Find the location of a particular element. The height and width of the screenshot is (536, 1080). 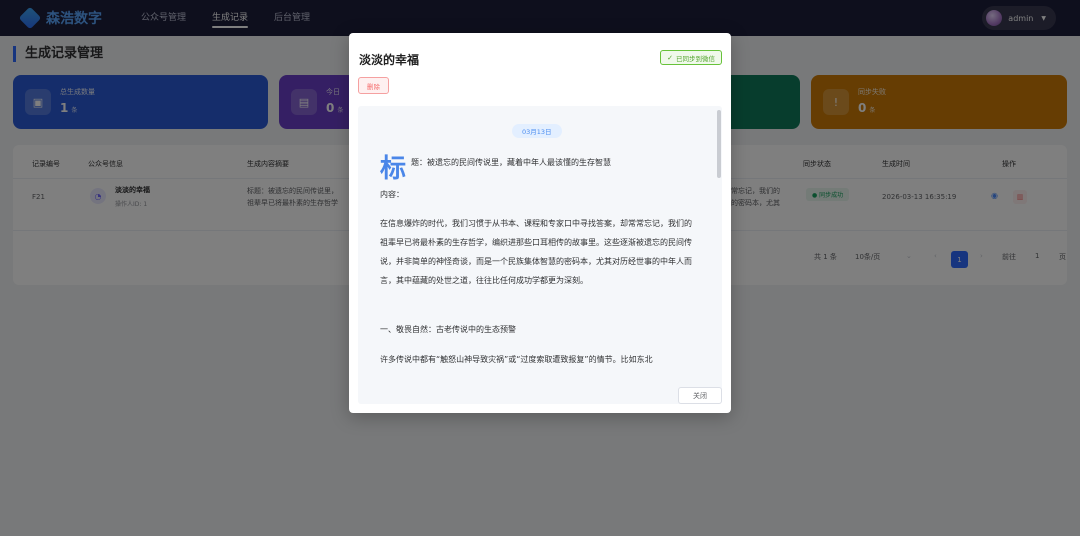

close-button: 关闭 is located at coordinates (700, 395).